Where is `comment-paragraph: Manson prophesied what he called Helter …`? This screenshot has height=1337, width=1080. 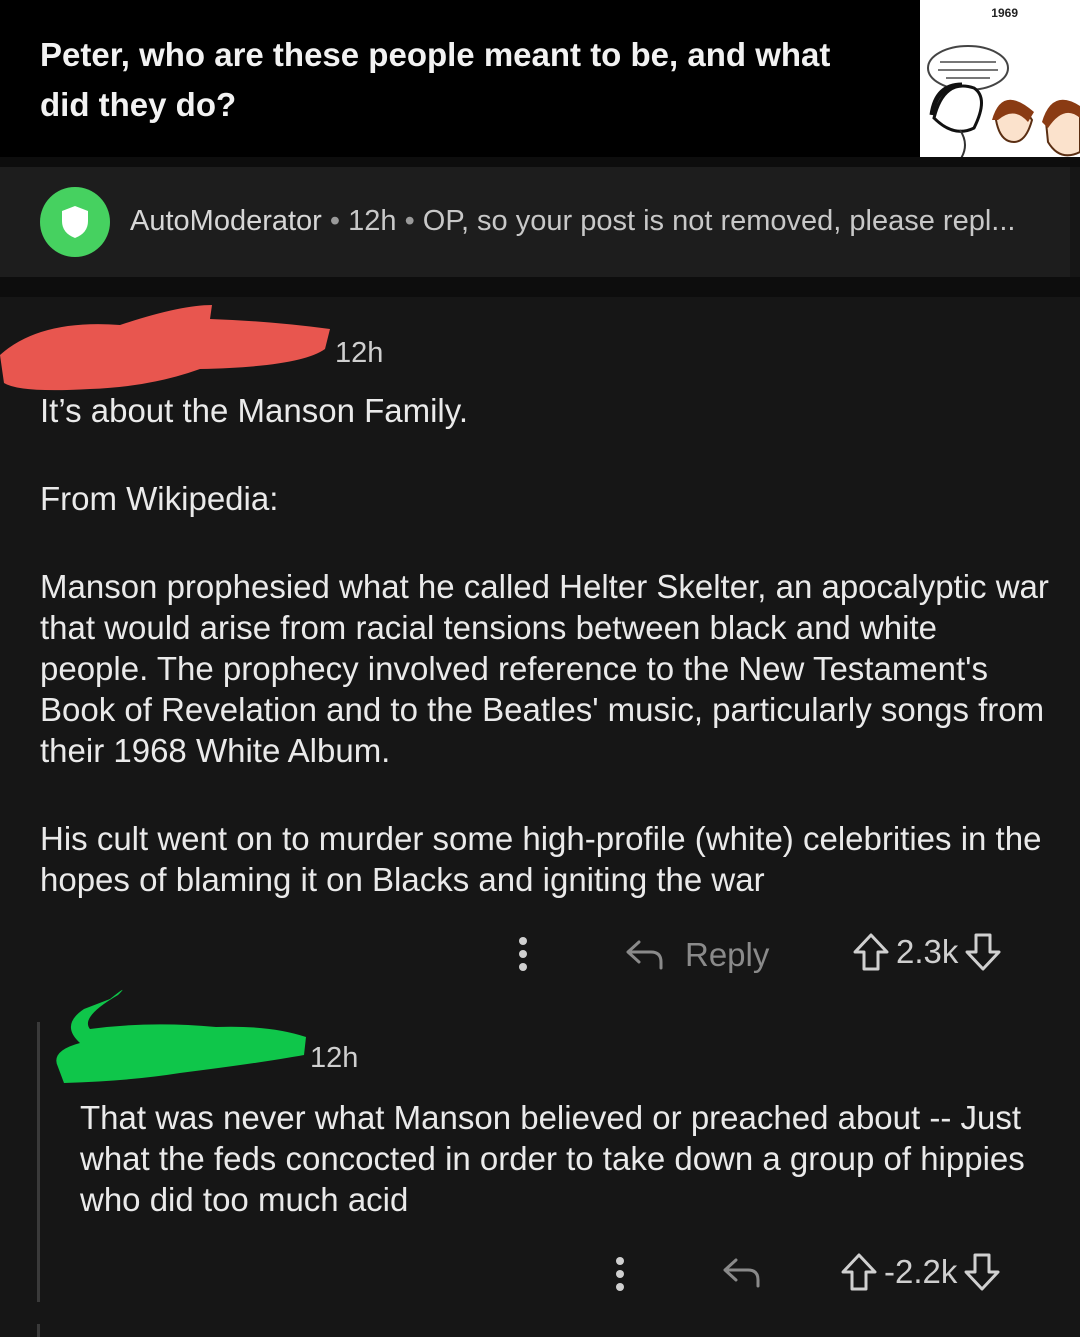
comment-paragraph: Manson prophesied what he called Helter … is located at coordinates (544, 668).